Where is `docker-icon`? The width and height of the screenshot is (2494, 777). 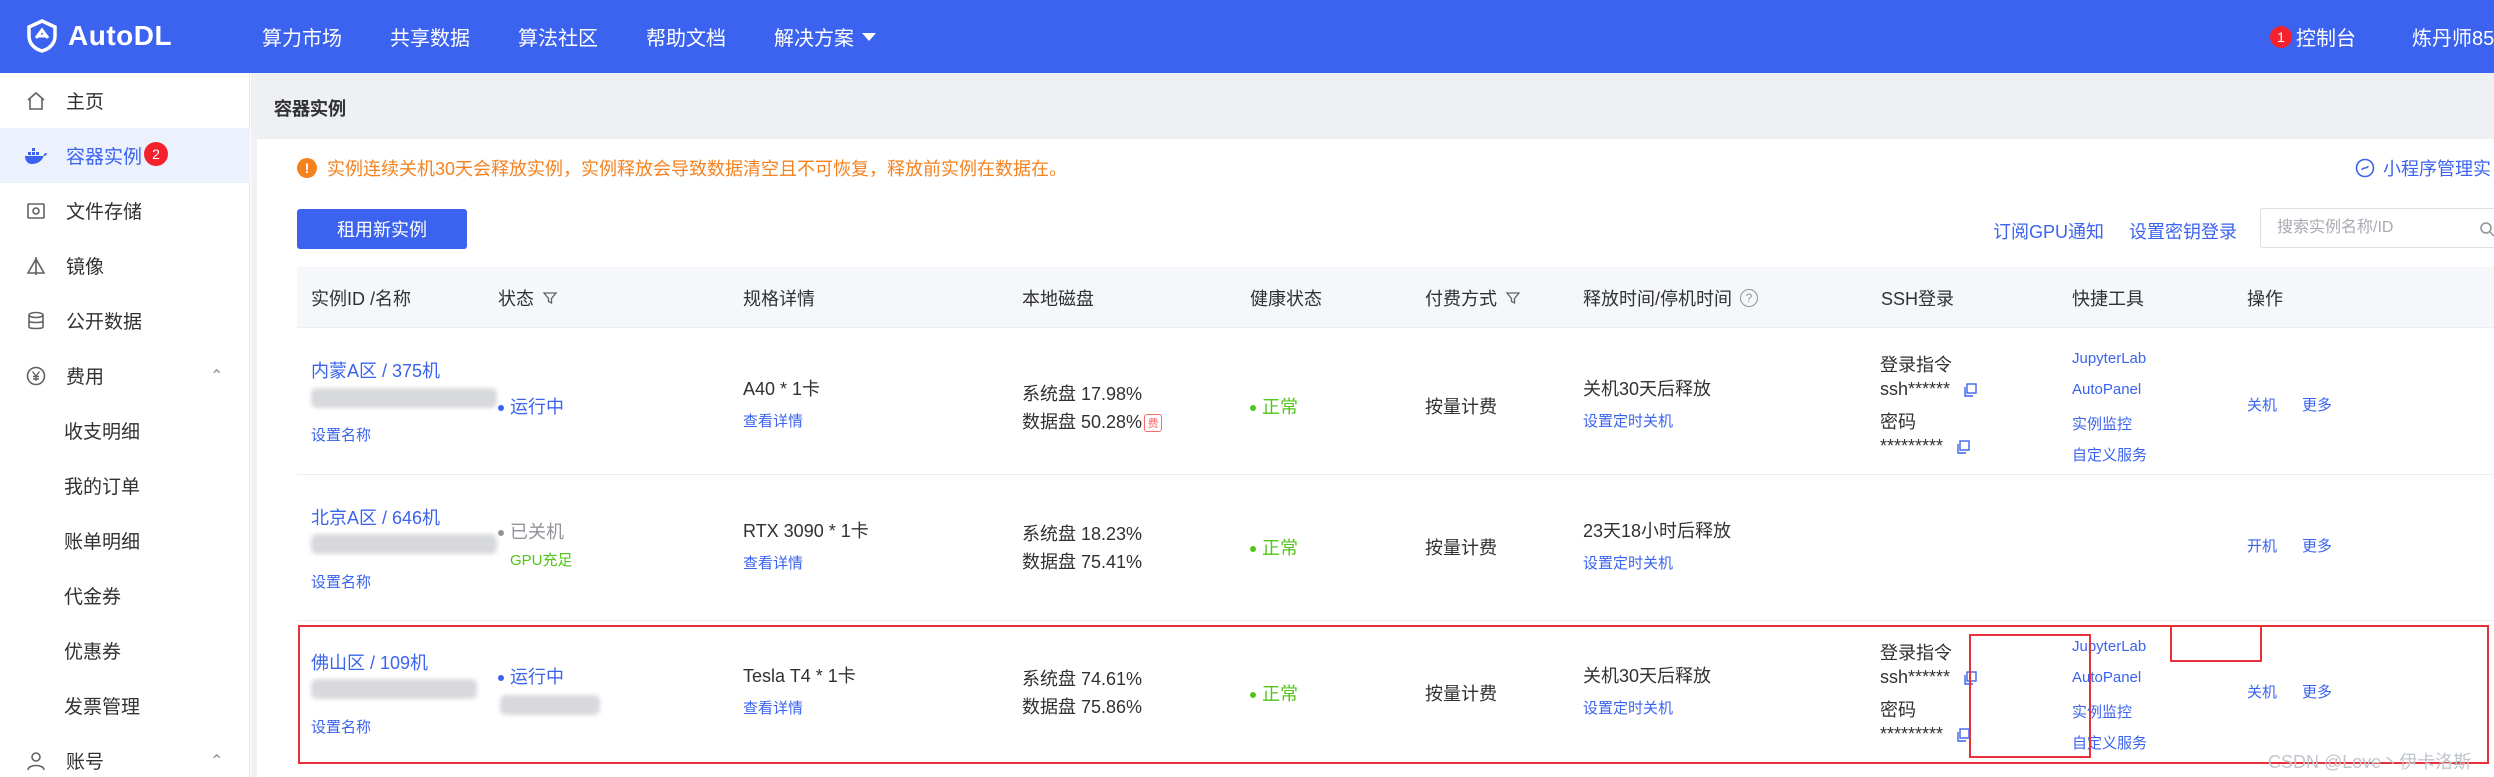 docker-icon is located at coordinates (36, 156).